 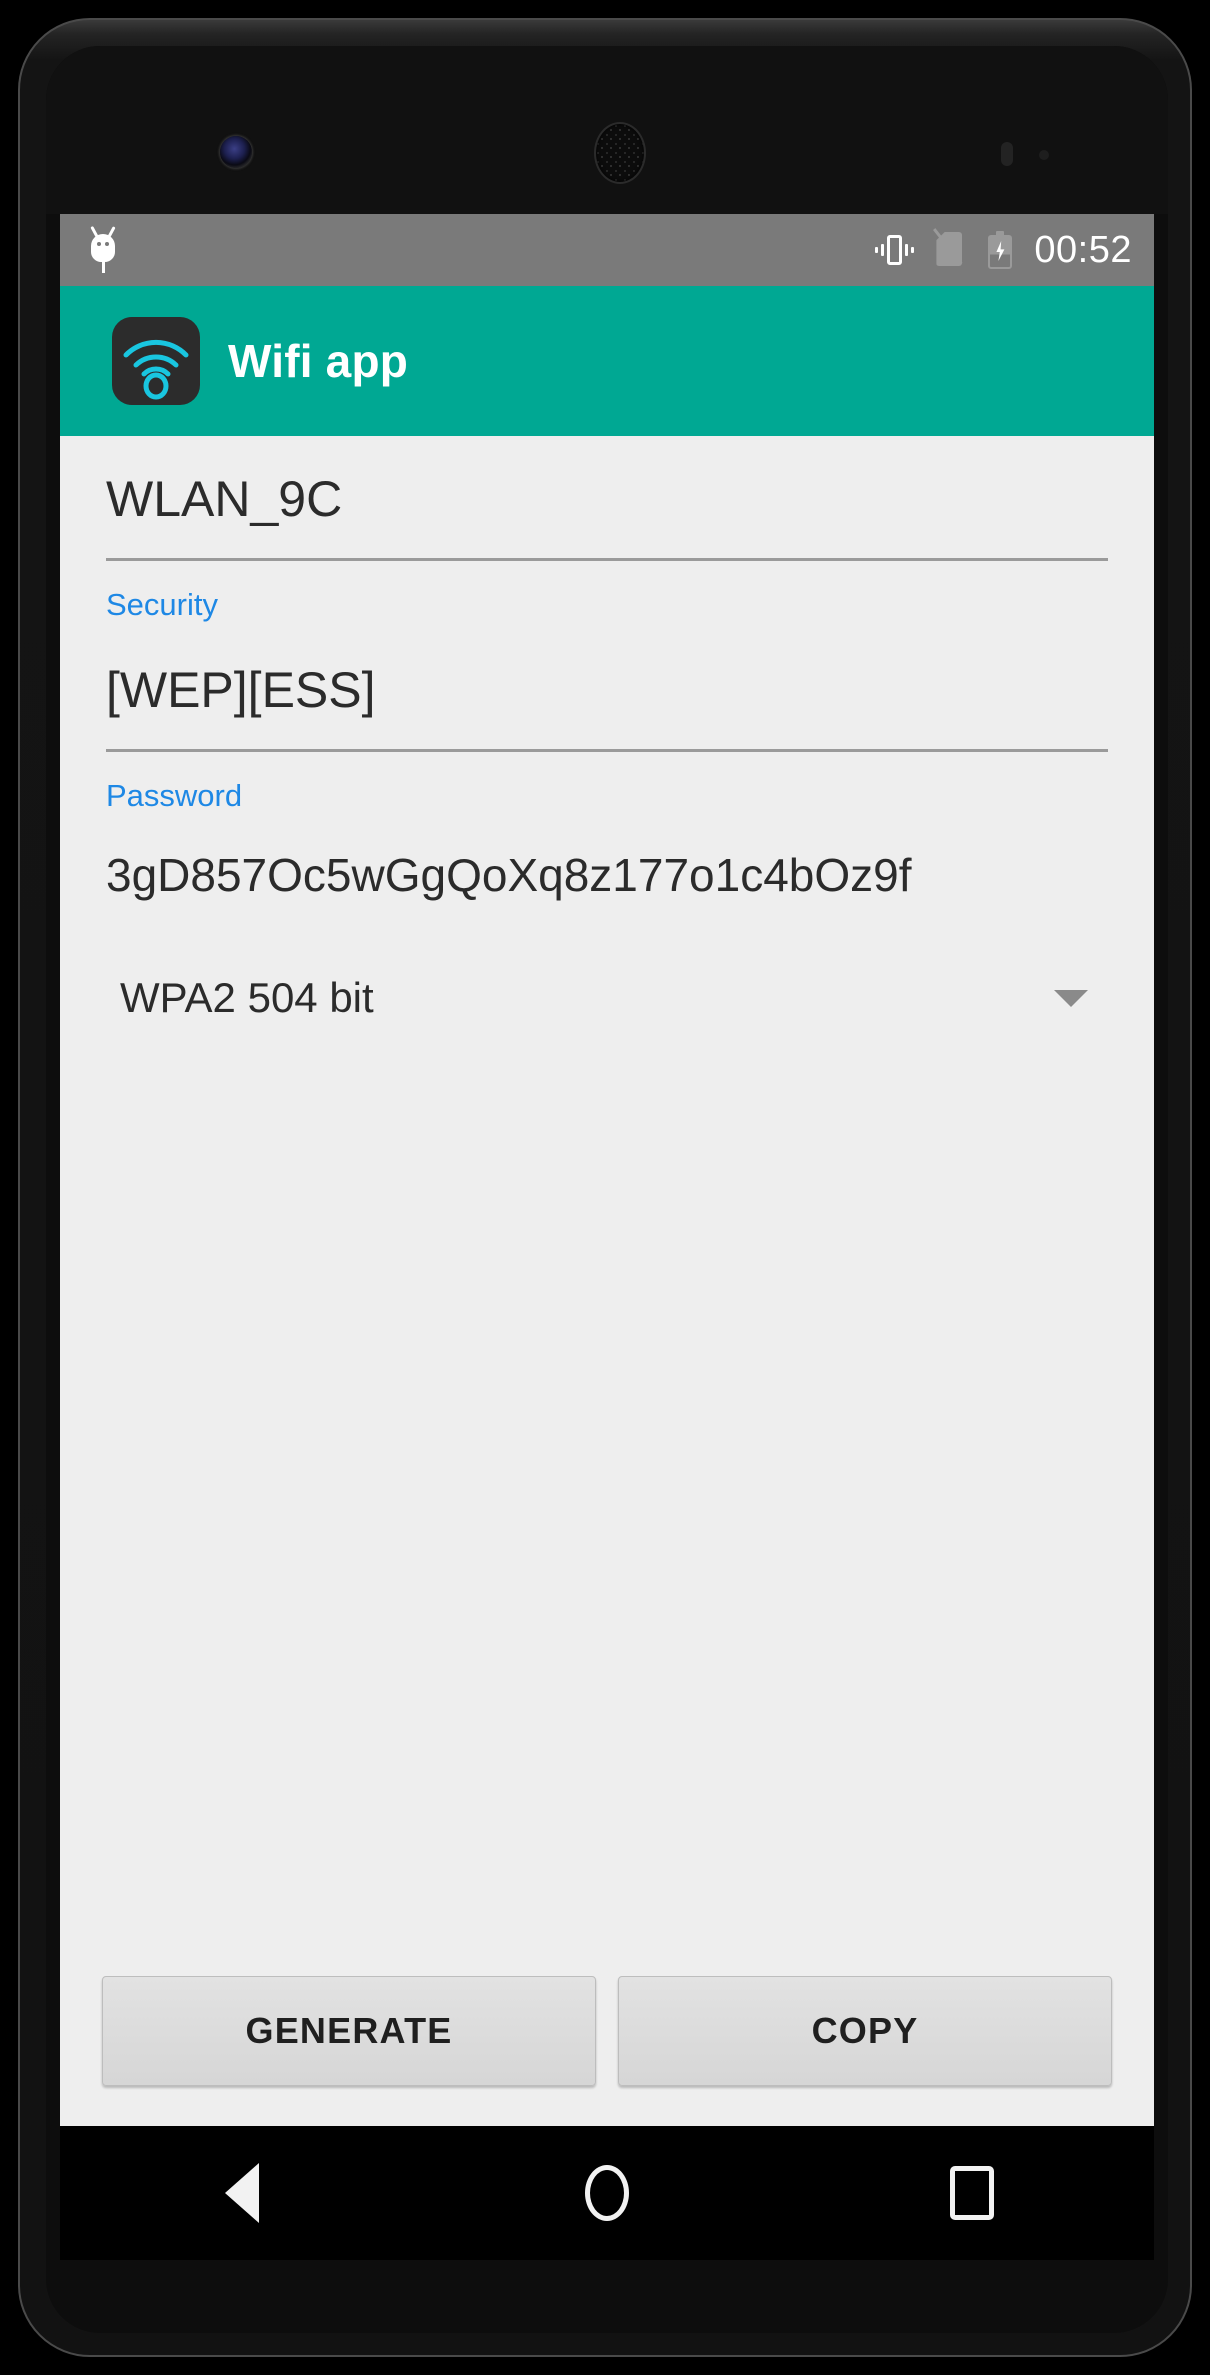 I want to click on status-bar: 00:52, so click(x=607, y=250).